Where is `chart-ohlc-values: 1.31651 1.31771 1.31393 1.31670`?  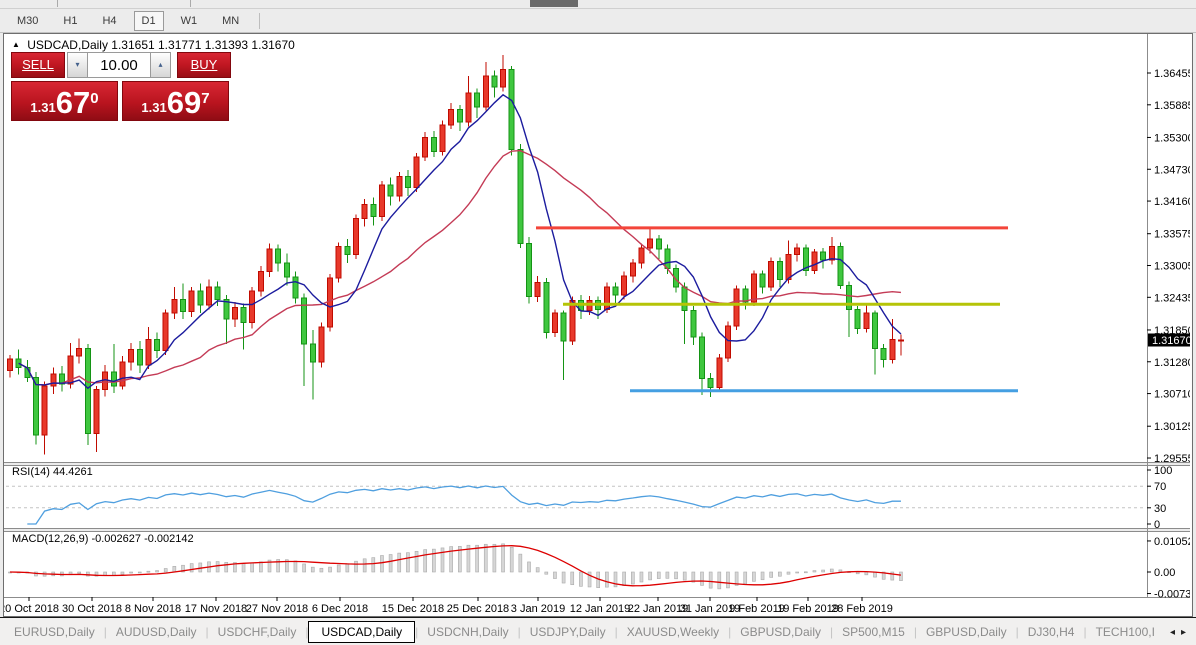
chart-ohlc-values: 1.31651 1.31771 1.31393 1.31670 is located at coordinates (203, 45).